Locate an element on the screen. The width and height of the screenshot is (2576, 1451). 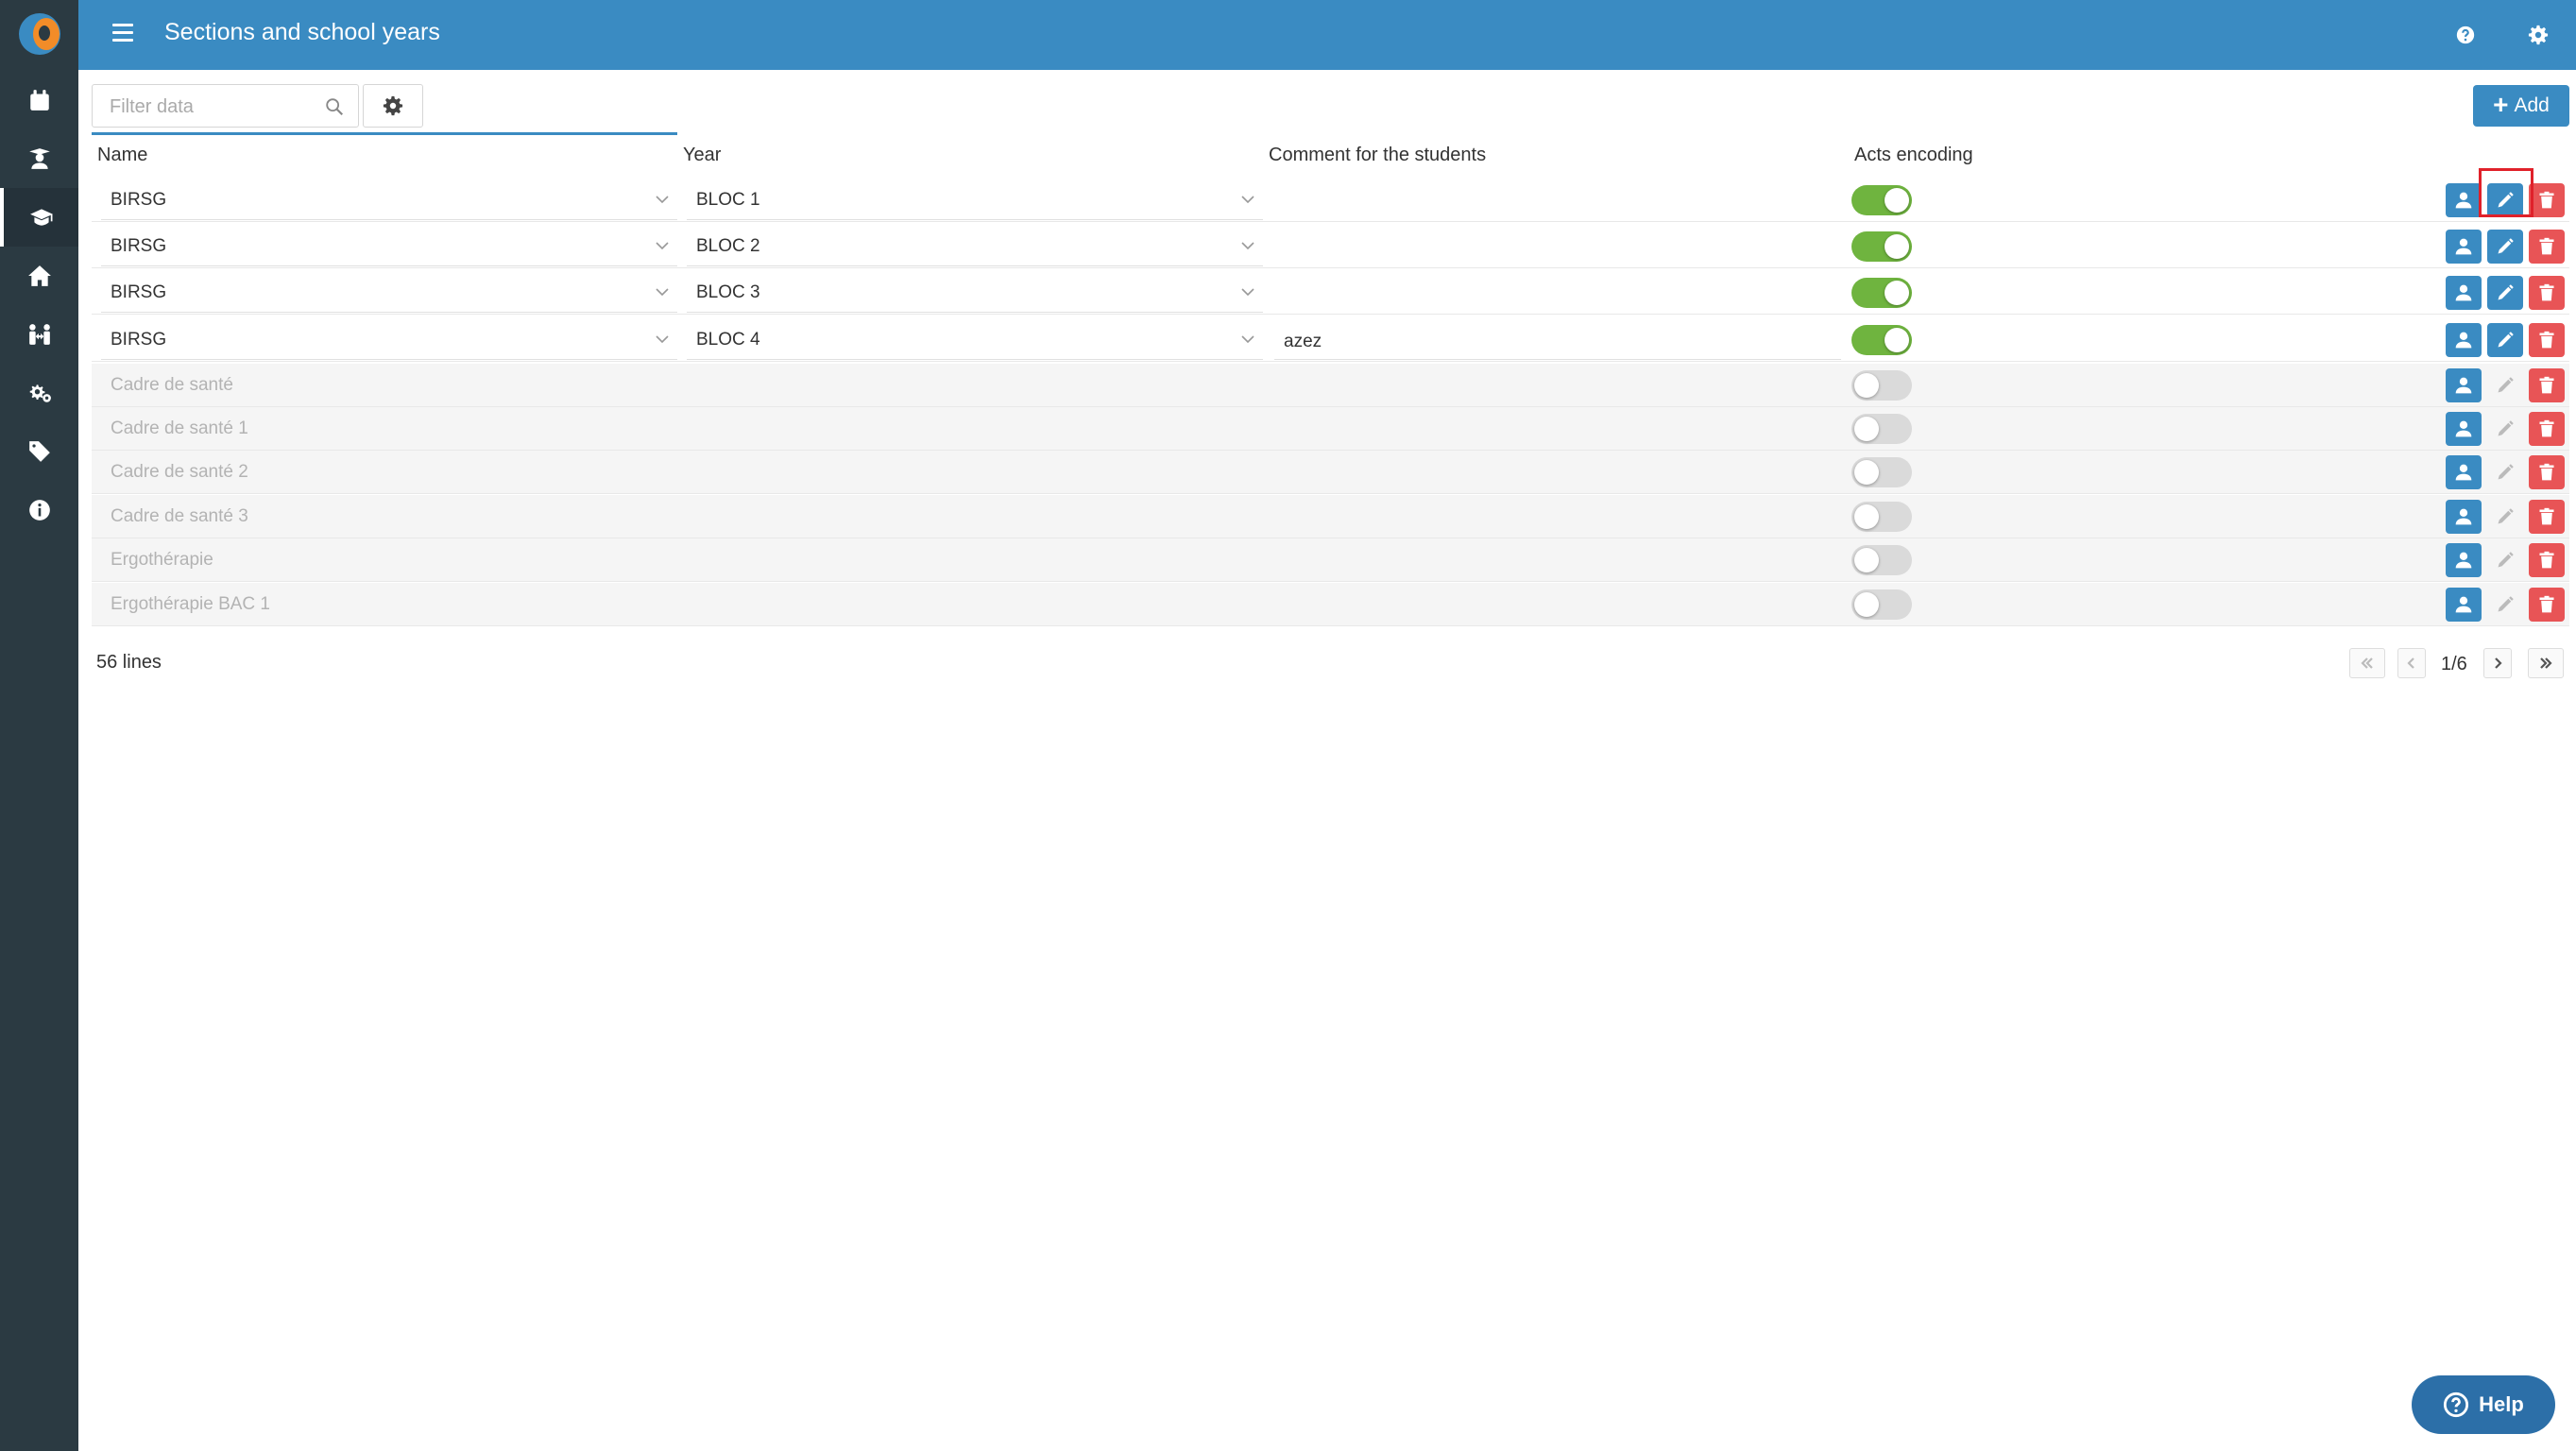
row-comment: azez is located at coordinates (1303, 342).